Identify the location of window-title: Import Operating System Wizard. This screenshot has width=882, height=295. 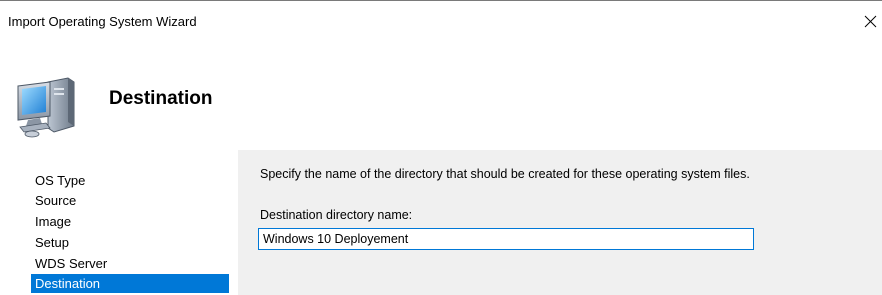
(102, 21).